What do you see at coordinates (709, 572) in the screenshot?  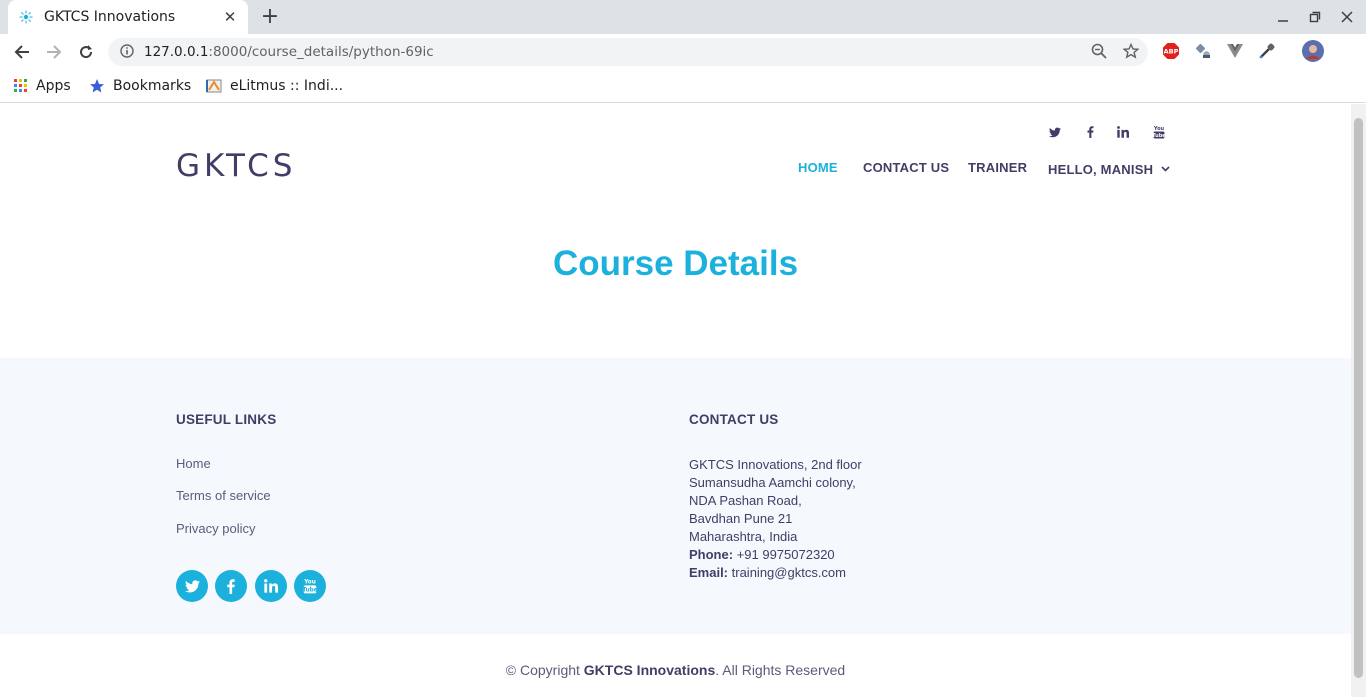 I see `email-label: Email:` at bounding box center [709, 572].